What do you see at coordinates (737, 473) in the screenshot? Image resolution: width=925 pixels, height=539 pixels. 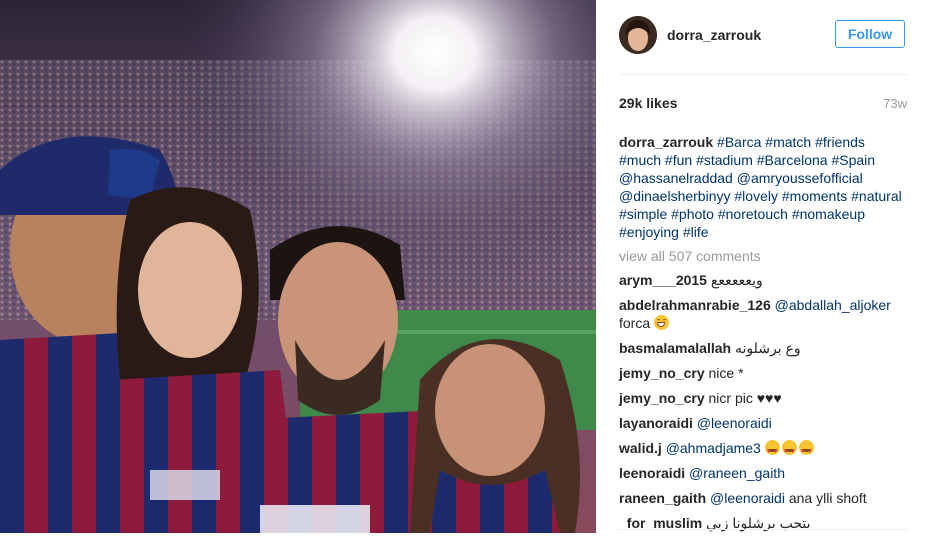 I see `comment-mention: @raneen_gaith` at bounding box center [737, 473].